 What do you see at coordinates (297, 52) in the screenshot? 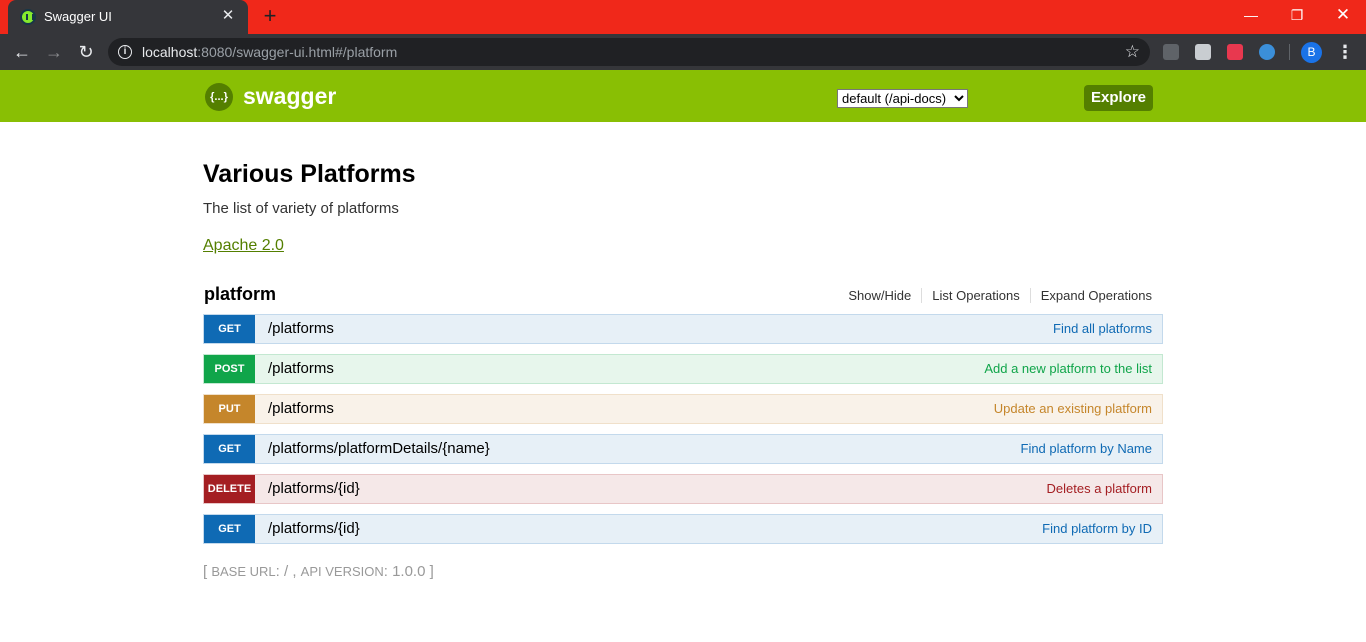
I see `url-path: :8080/swagger-ui.html#/platform` at bounding box center [297, 52].